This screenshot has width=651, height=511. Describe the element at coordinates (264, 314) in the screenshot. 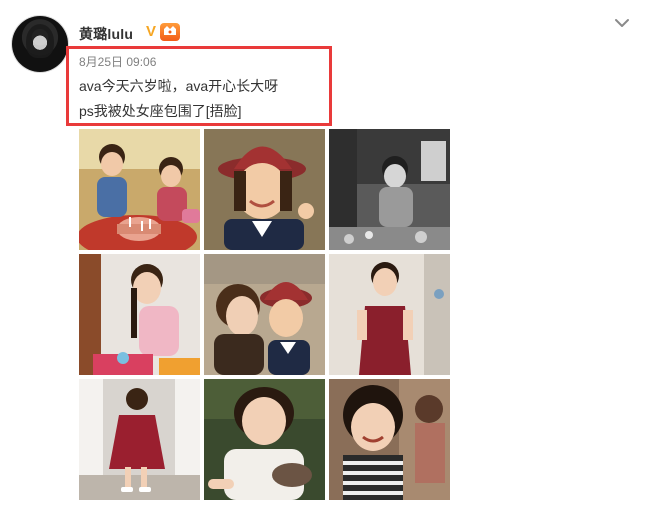

I see `photo-mother-daughter` at that location.